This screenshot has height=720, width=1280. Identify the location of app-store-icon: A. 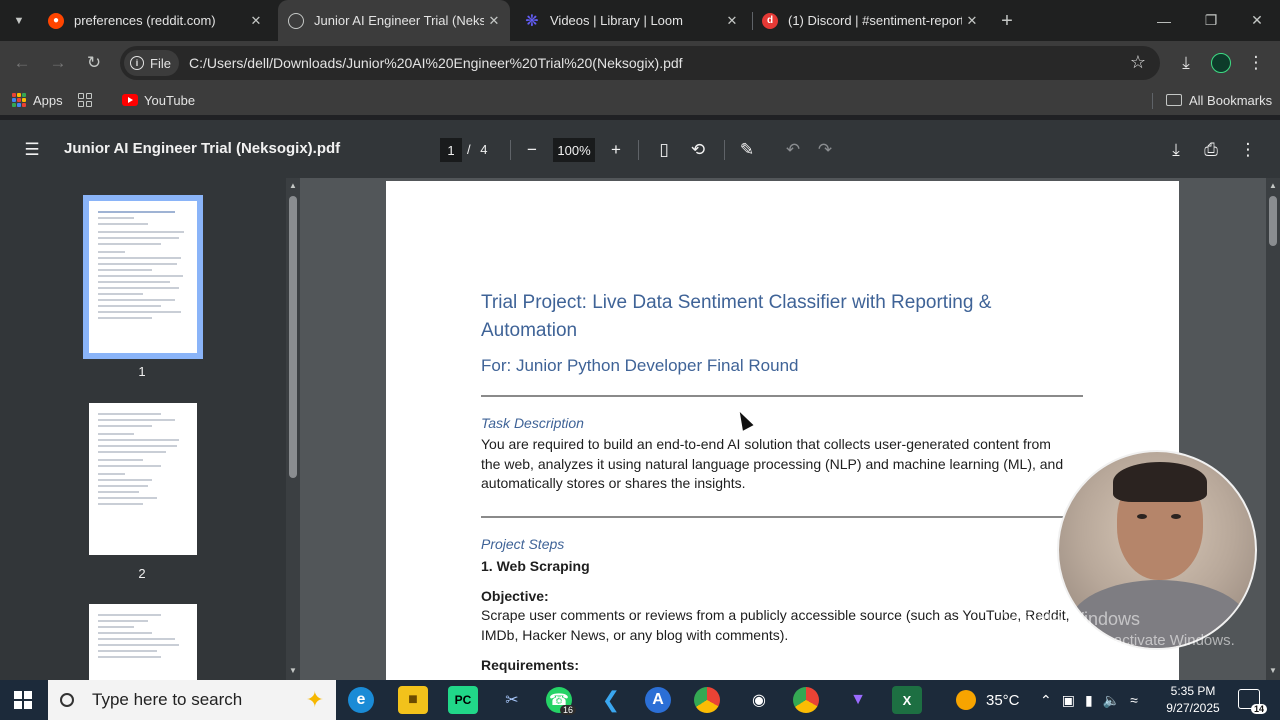
(658, 700).